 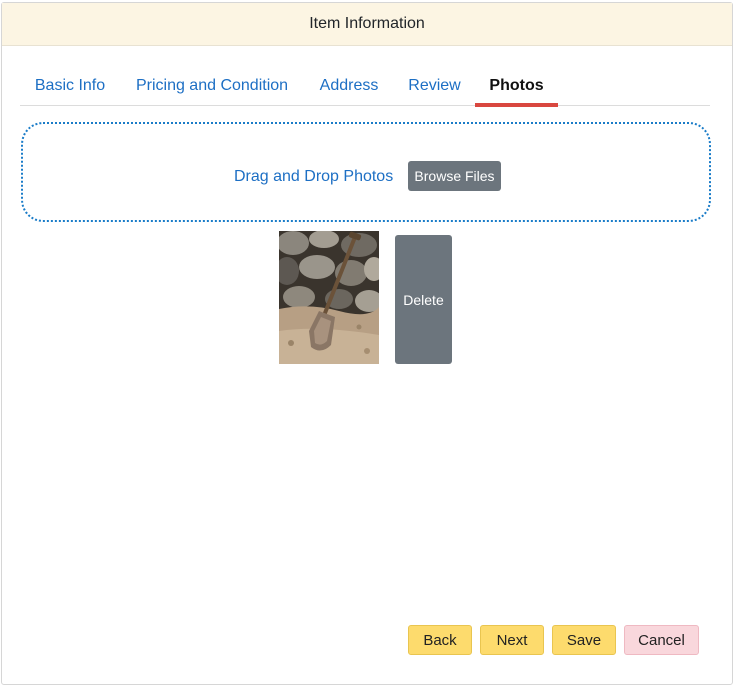 What do you see at coordinates (516, 86) in the screenshot?
I see `tab-photos: Photos` at bounding box center [516, 86].